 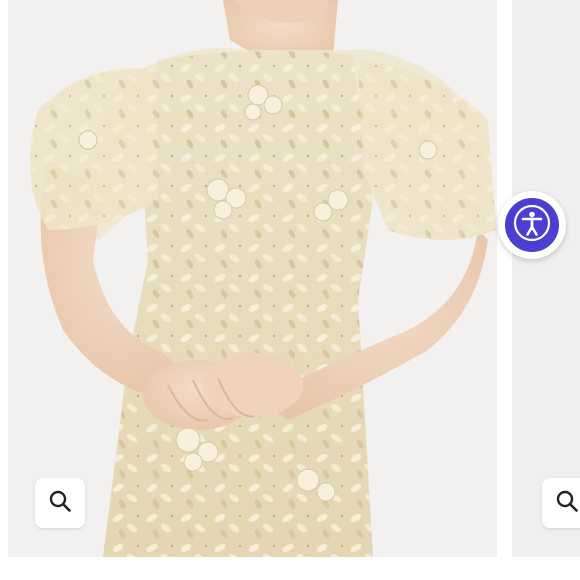 I want to click on product-image-next, so click(x=546, y=278).